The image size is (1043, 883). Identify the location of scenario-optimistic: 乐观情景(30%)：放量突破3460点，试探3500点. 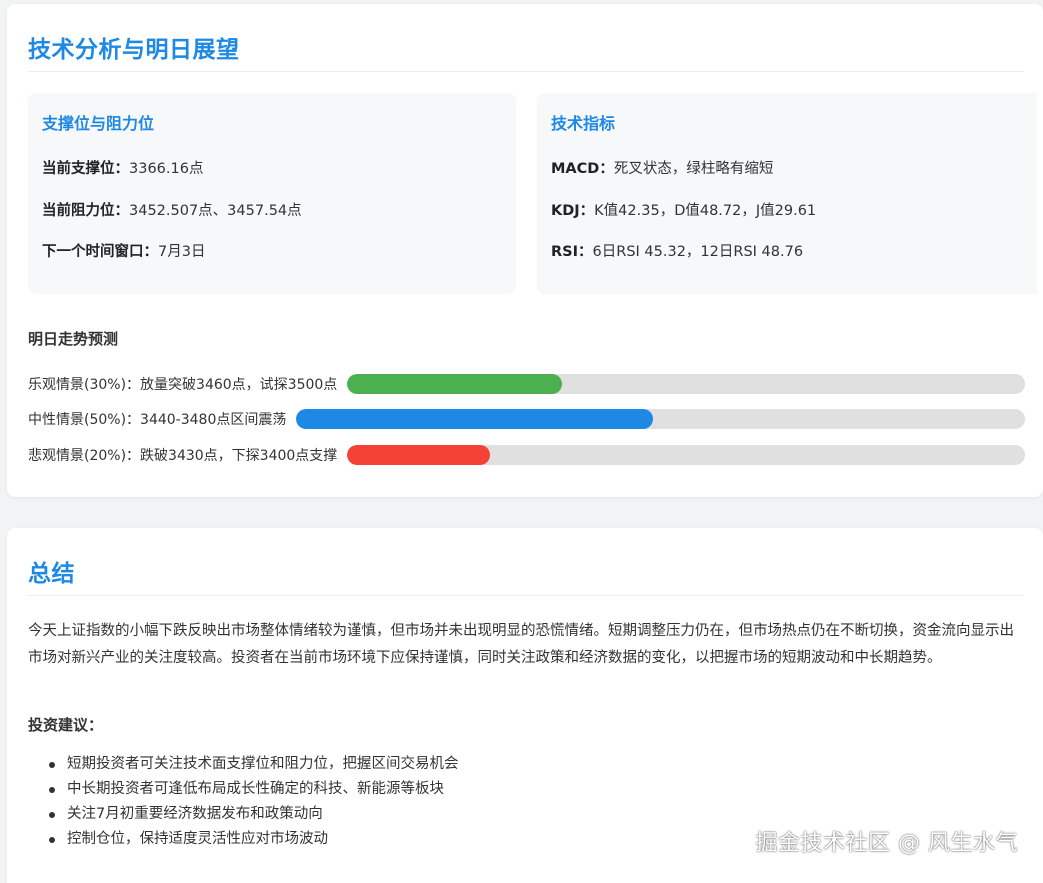
(526, 384).